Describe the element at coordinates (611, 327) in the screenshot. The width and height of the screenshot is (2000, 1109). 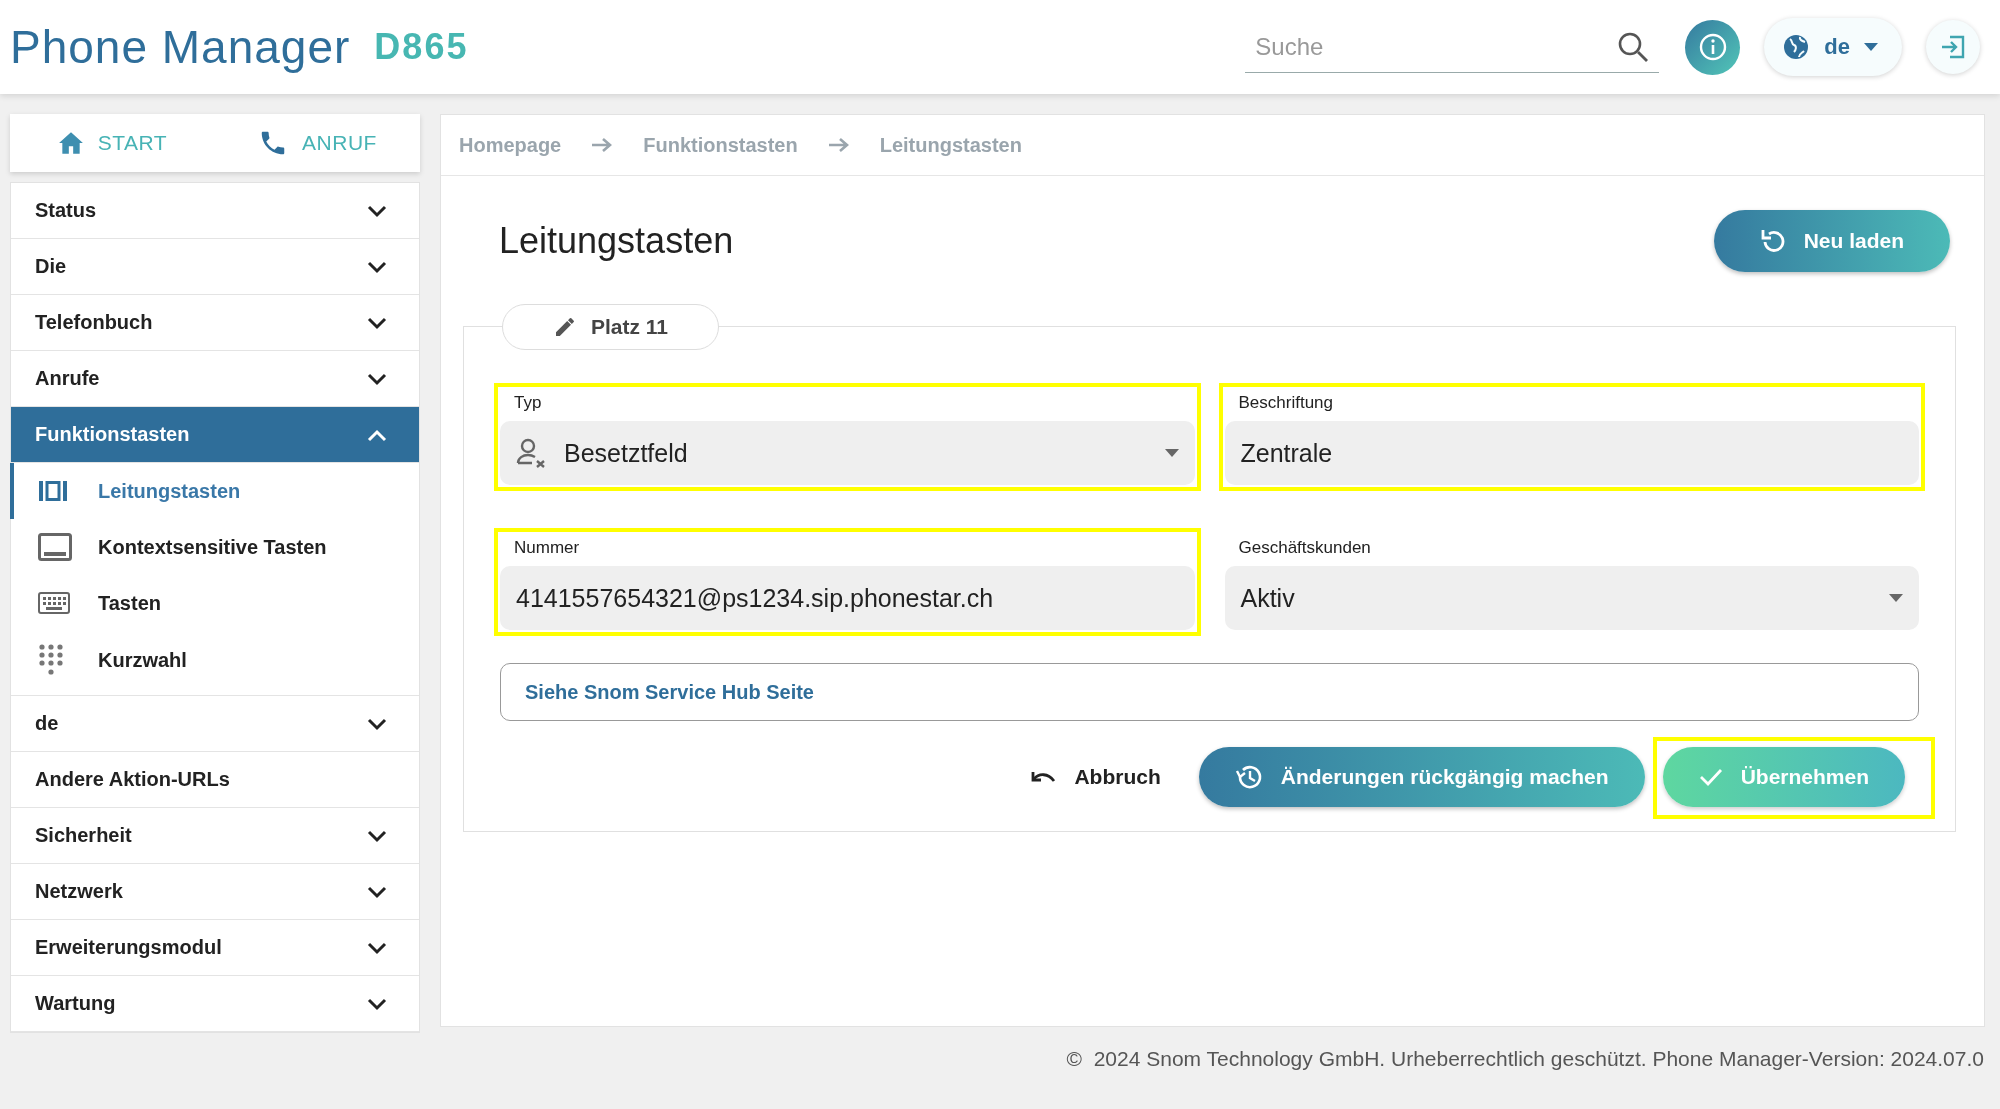
I see `edit-tab: Platz 11` at that location.